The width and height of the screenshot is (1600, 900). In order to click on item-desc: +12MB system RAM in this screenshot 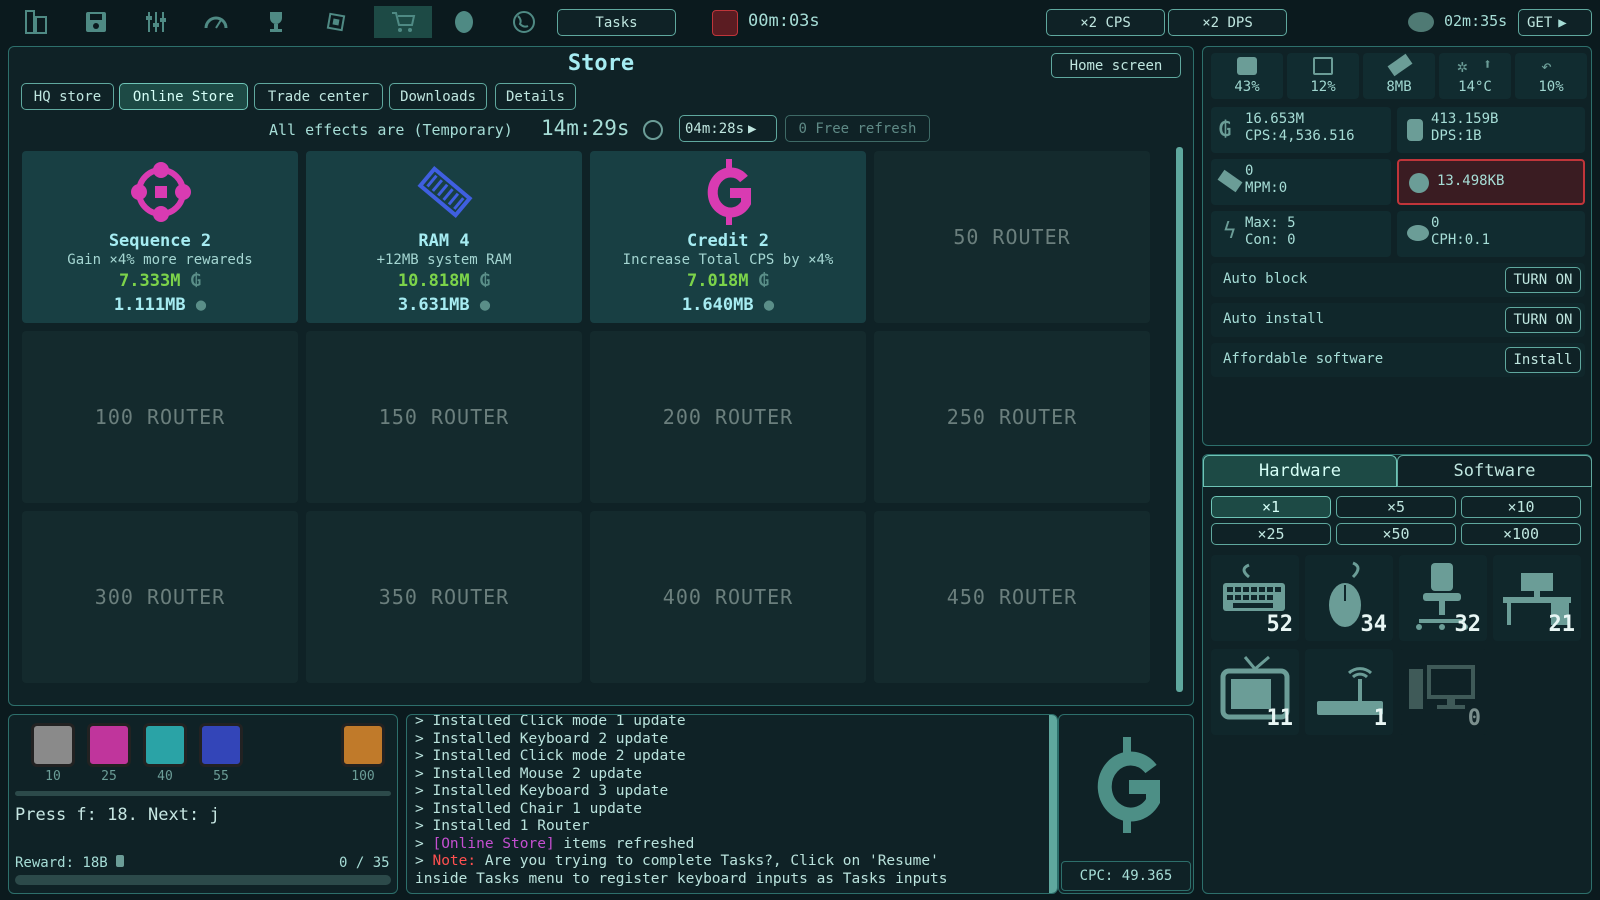, I will do `click(444, 260)`.